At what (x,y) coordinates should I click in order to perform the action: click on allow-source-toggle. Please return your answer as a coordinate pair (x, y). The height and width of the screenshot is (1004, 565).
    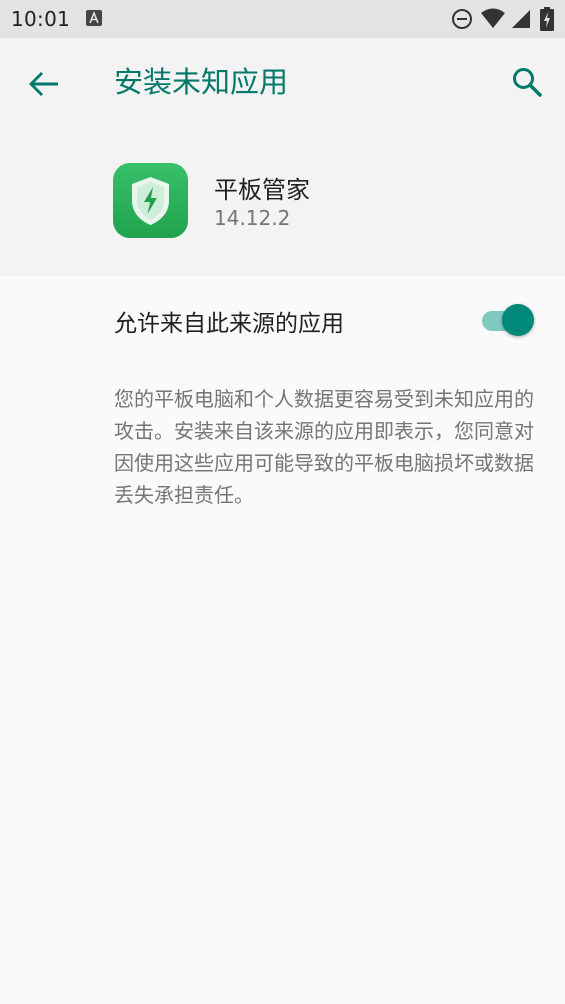
    Looking at the image, I should click on (508, 319).